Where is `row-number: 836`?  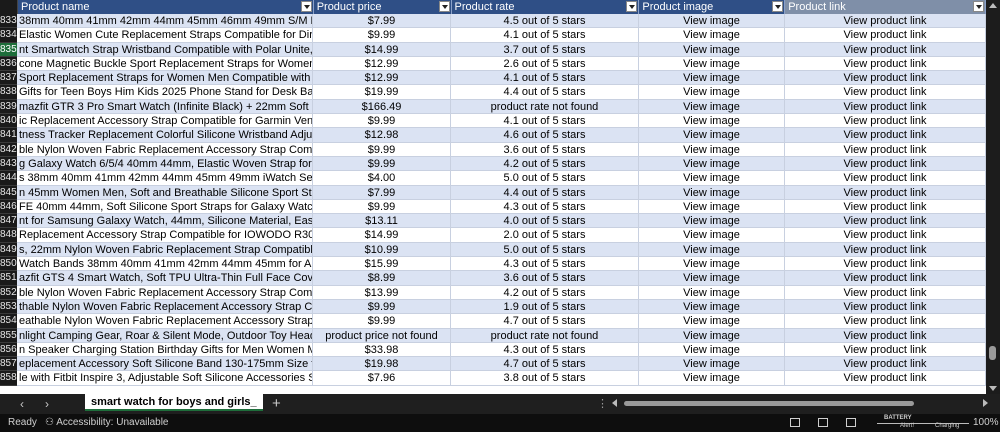 row-number: 836 is located at coordinates (8, 64).